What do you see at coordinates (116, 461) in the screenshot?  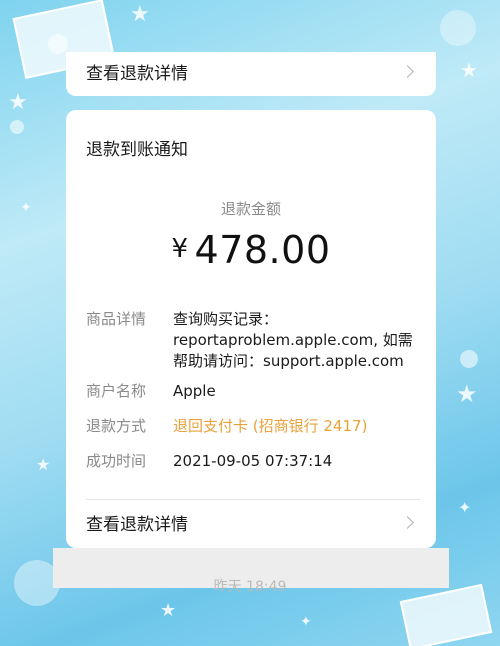 I see `field-key: 成功时间` at bounding box center [116, 461].